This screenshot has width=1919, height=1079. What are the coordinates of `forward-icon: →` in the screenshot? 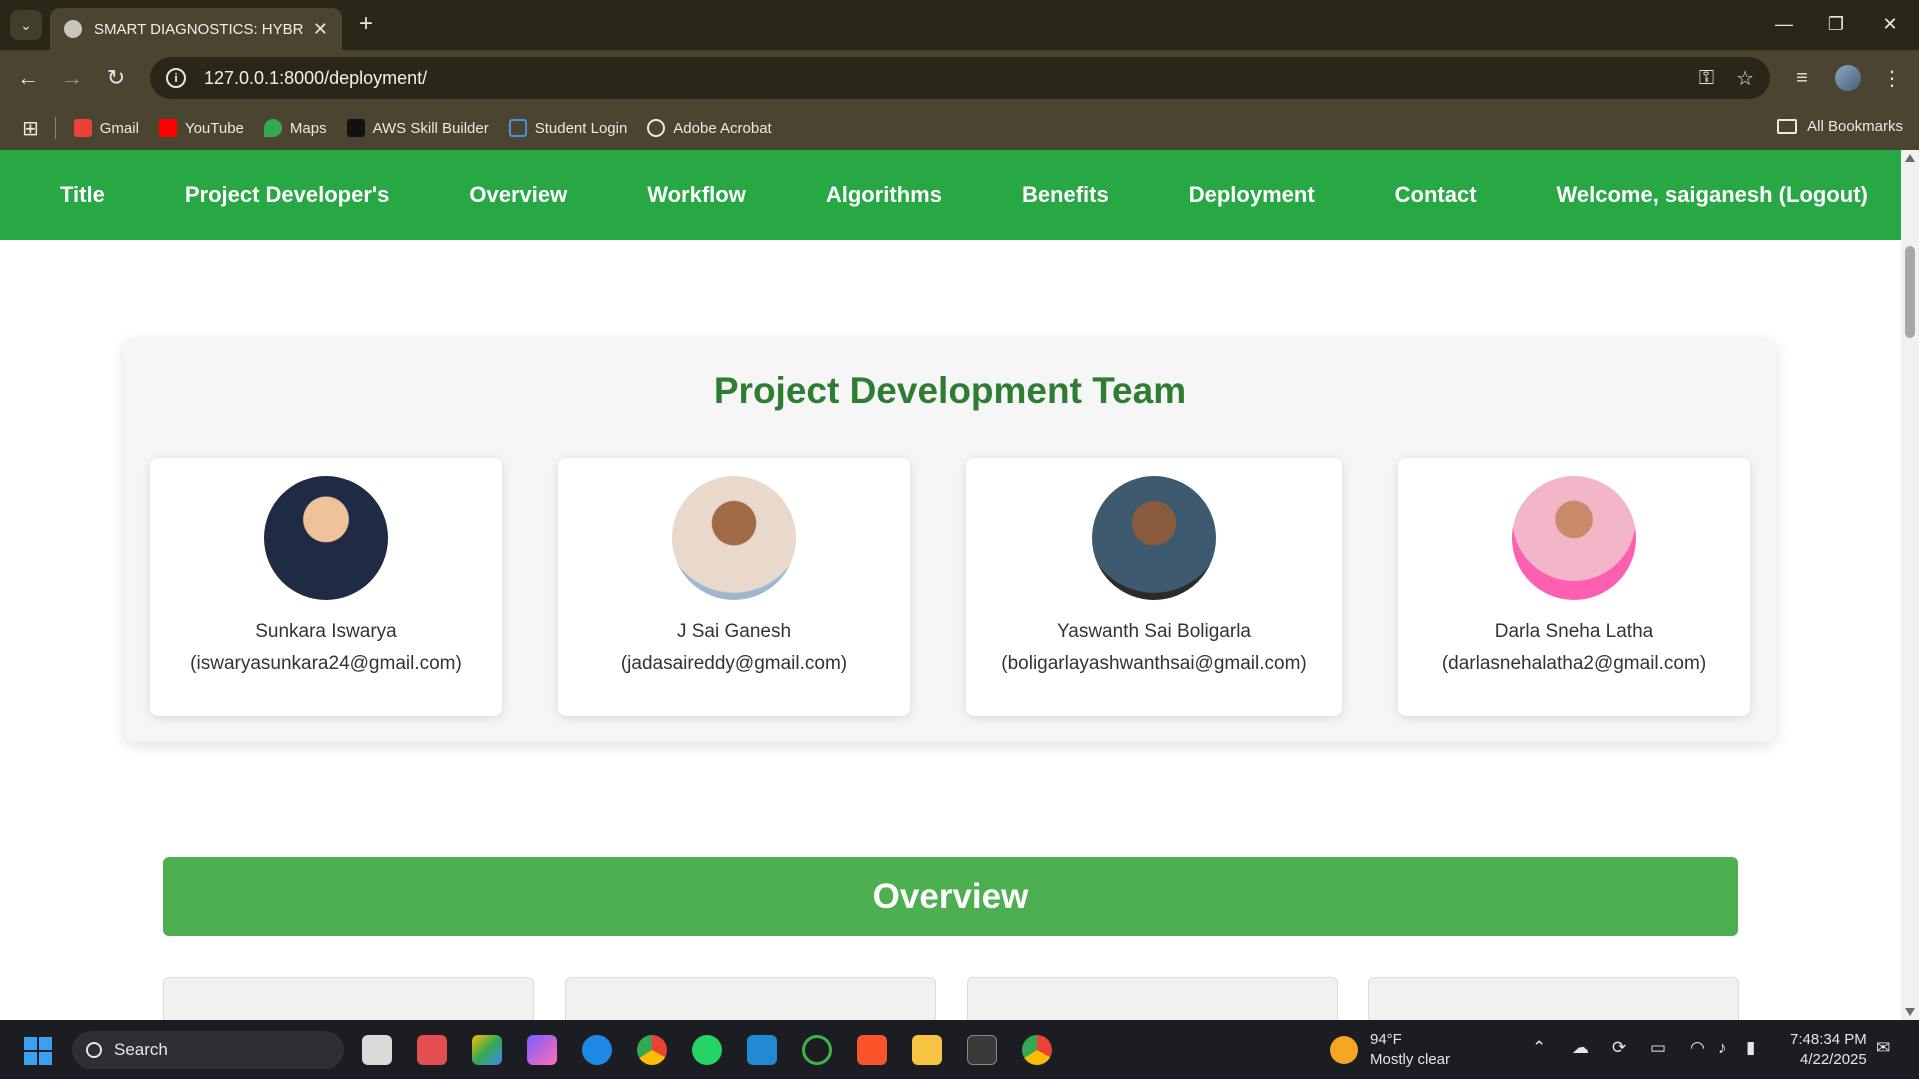 It's located at (72, 78).